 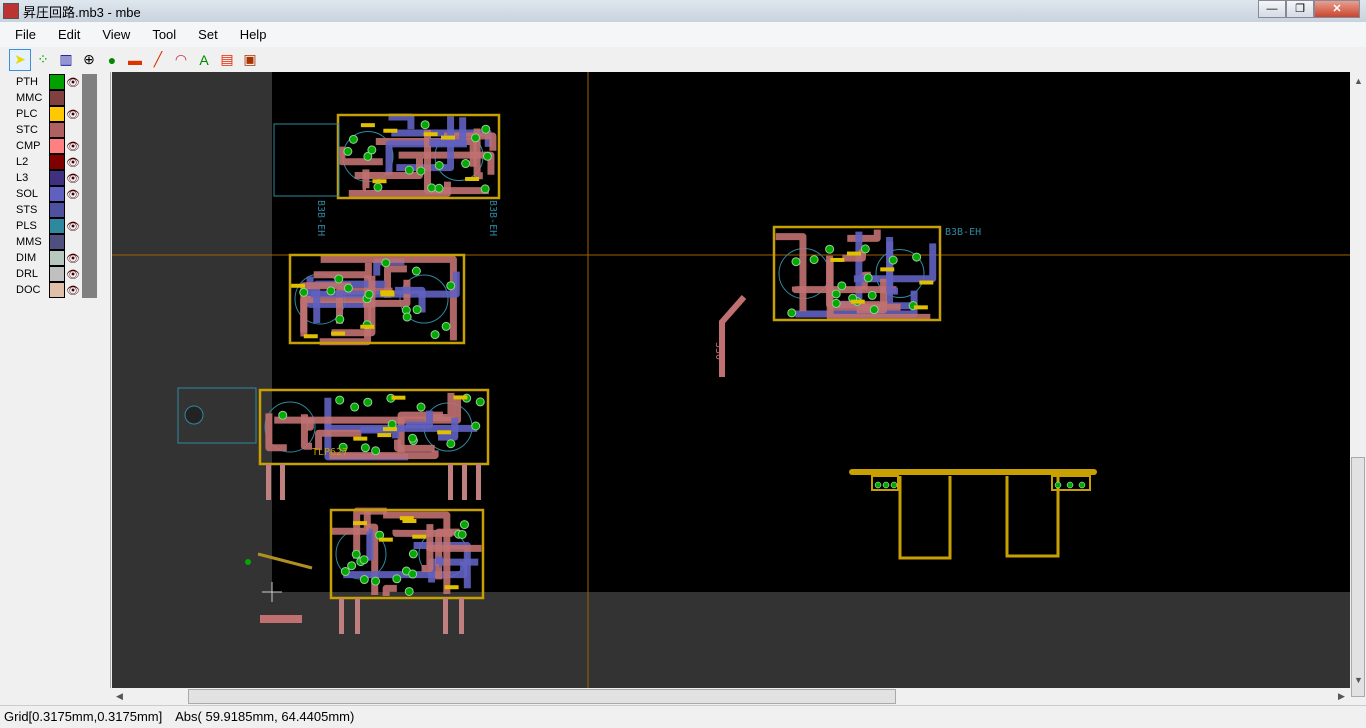 I want to click on layer-name: DOC, so click(x=28, y=290).